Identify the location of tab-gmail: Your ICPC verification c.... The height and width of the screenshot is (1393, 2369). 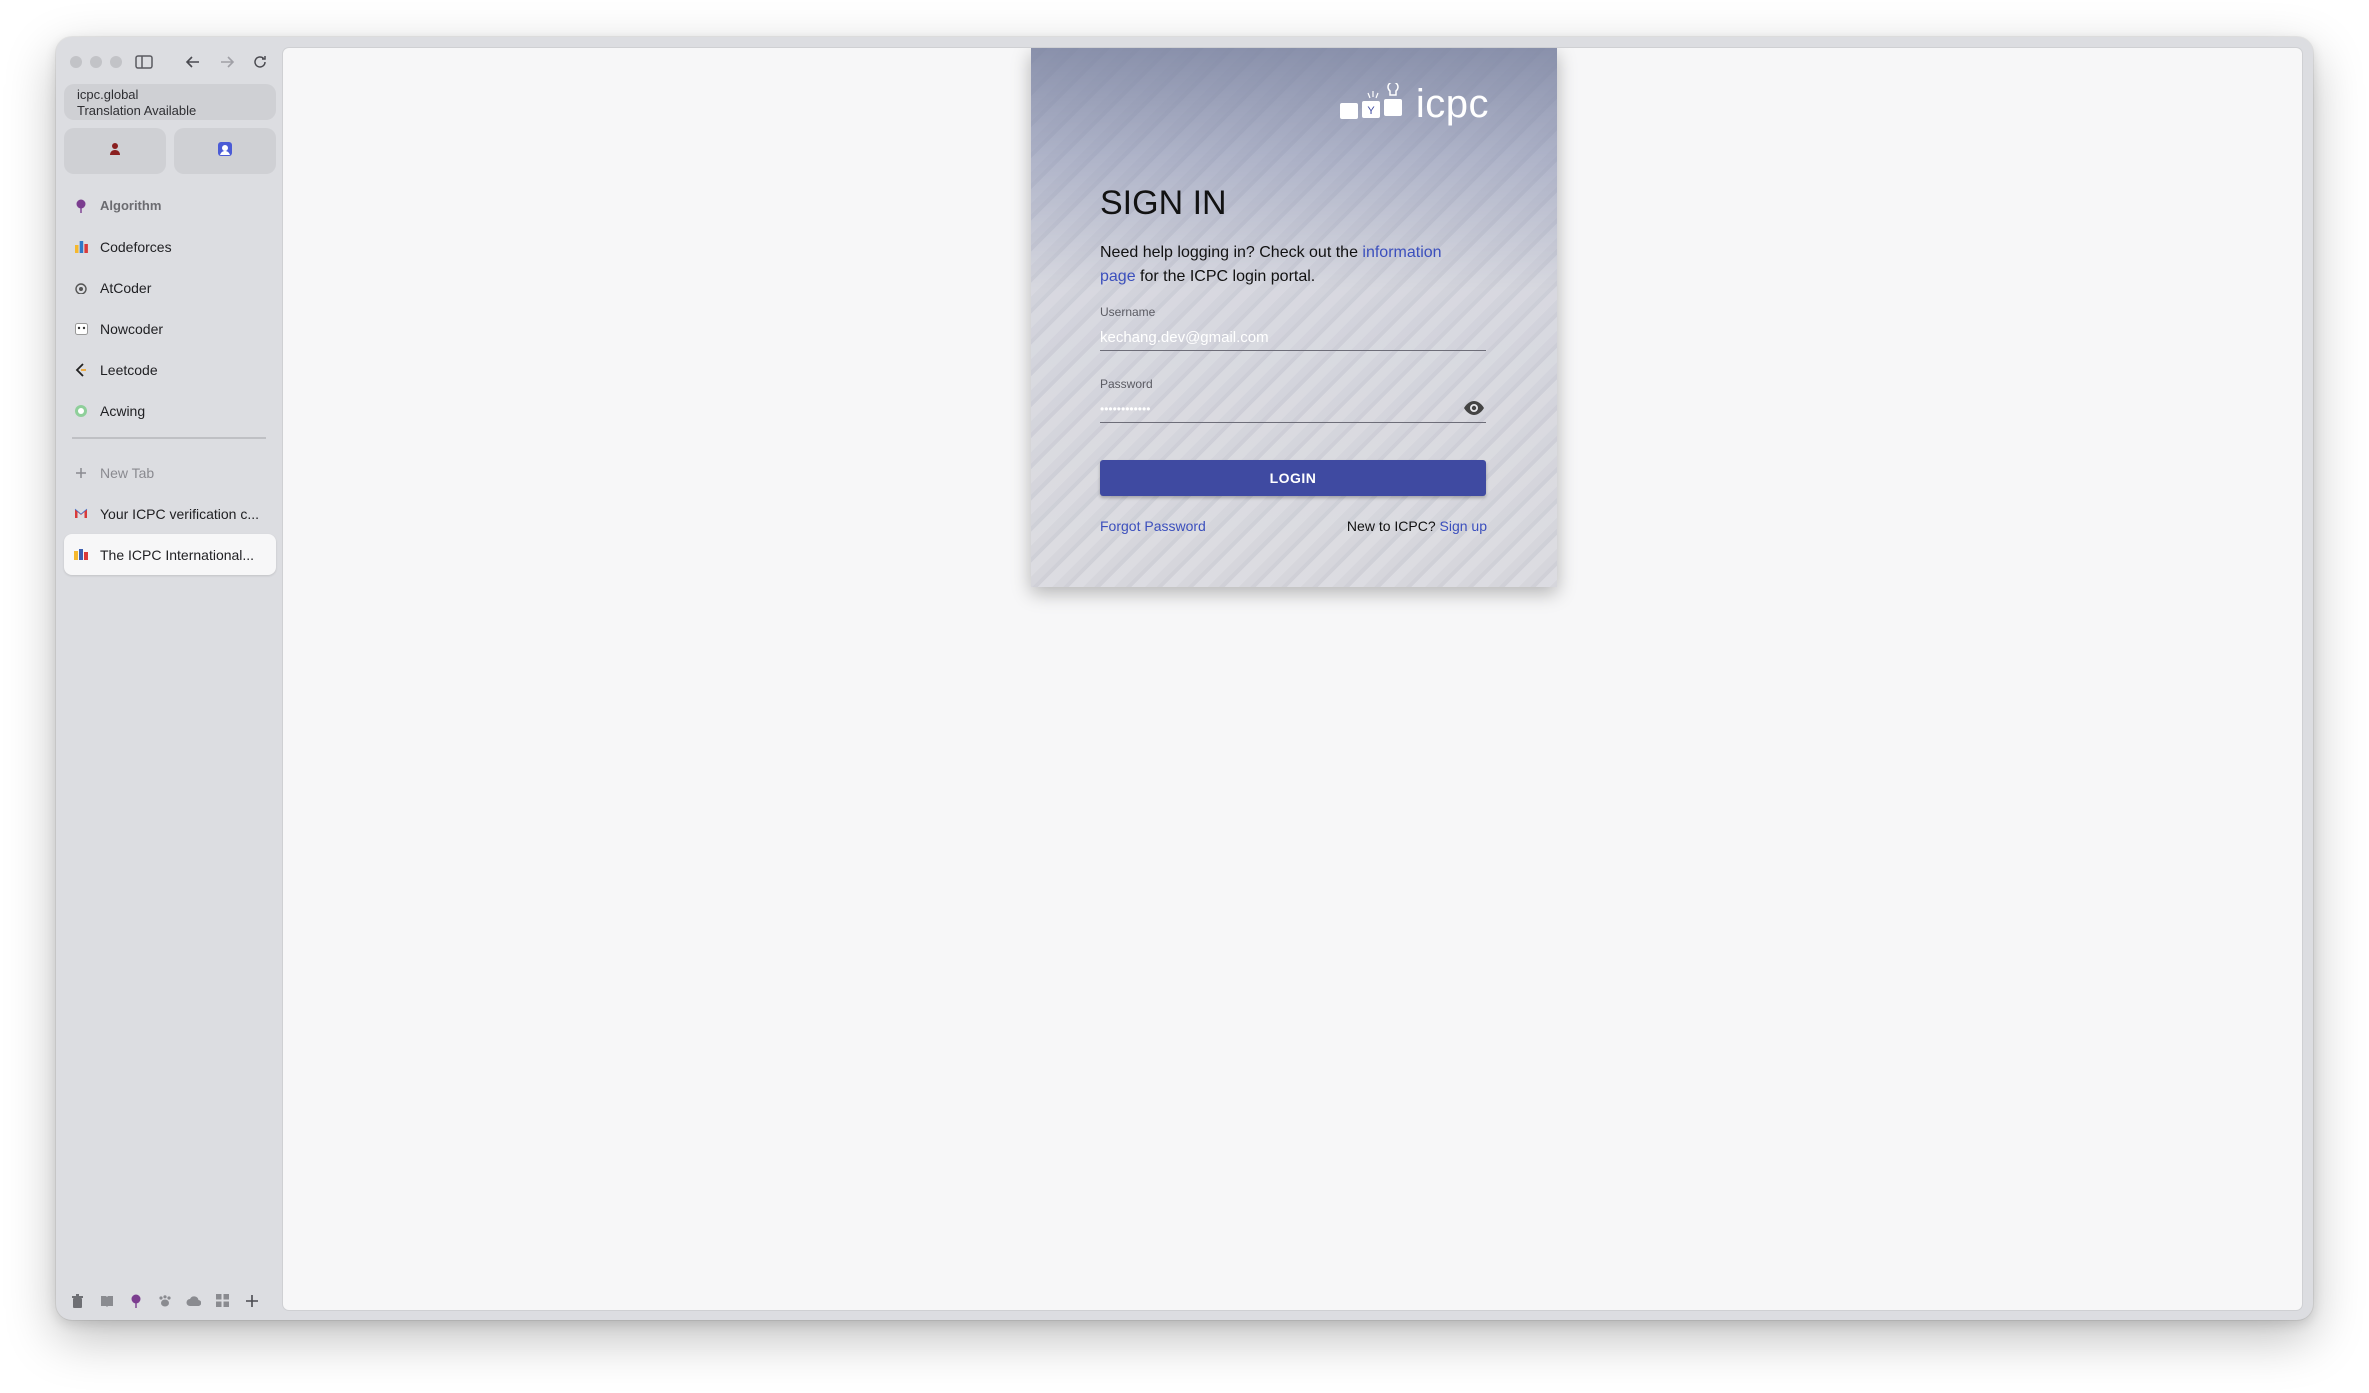
(170, 513).